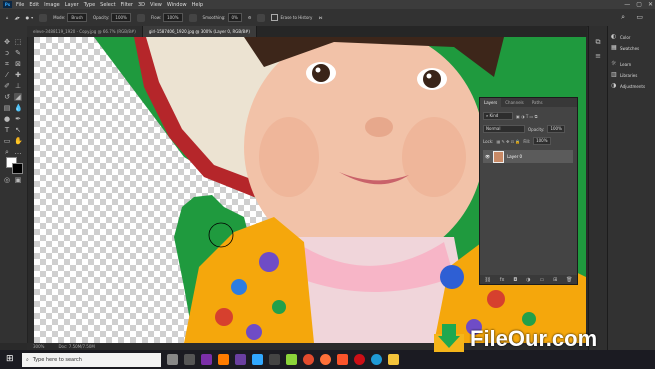 The height and width of the screenshot is (369, 655). I want to click on opera-icon, so click(359, 359).